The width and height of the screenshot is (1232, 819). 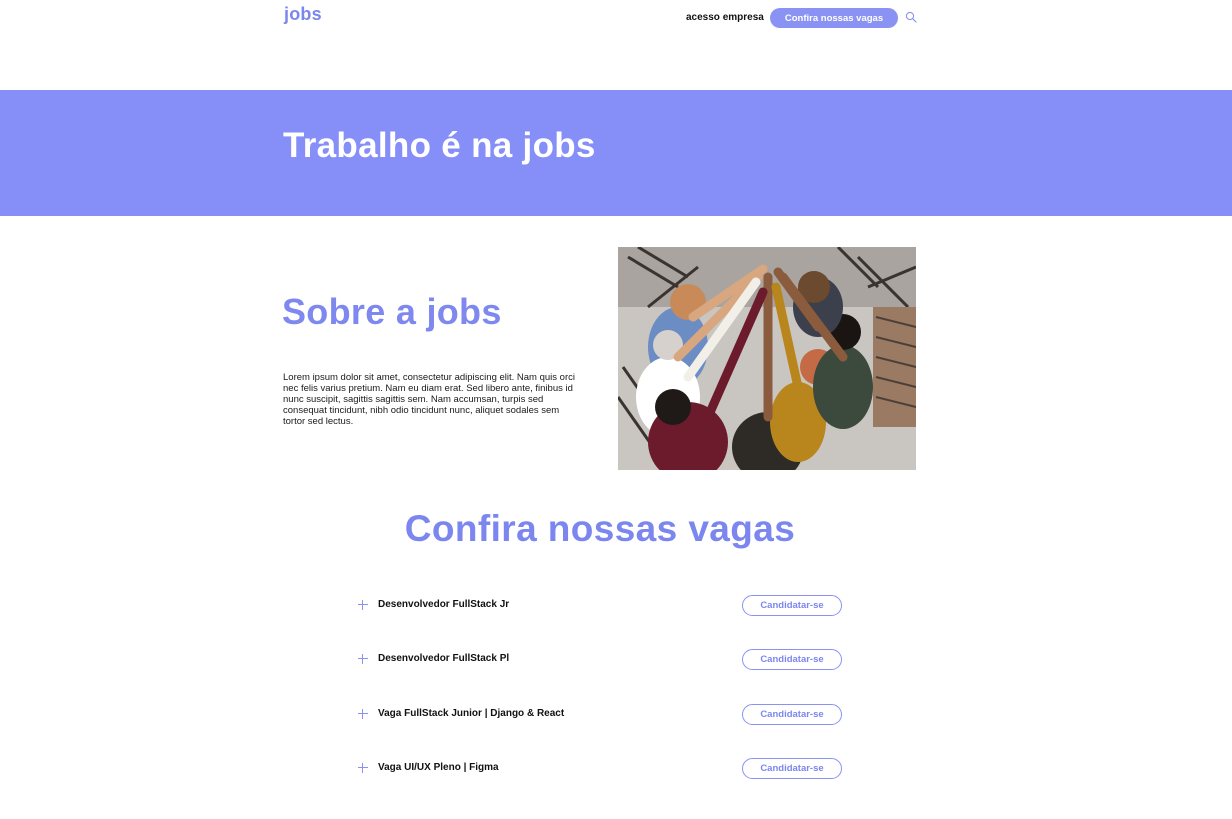 I want to click on view-jobs-button: Confira nossas vagas, so click(x=834, y=18).